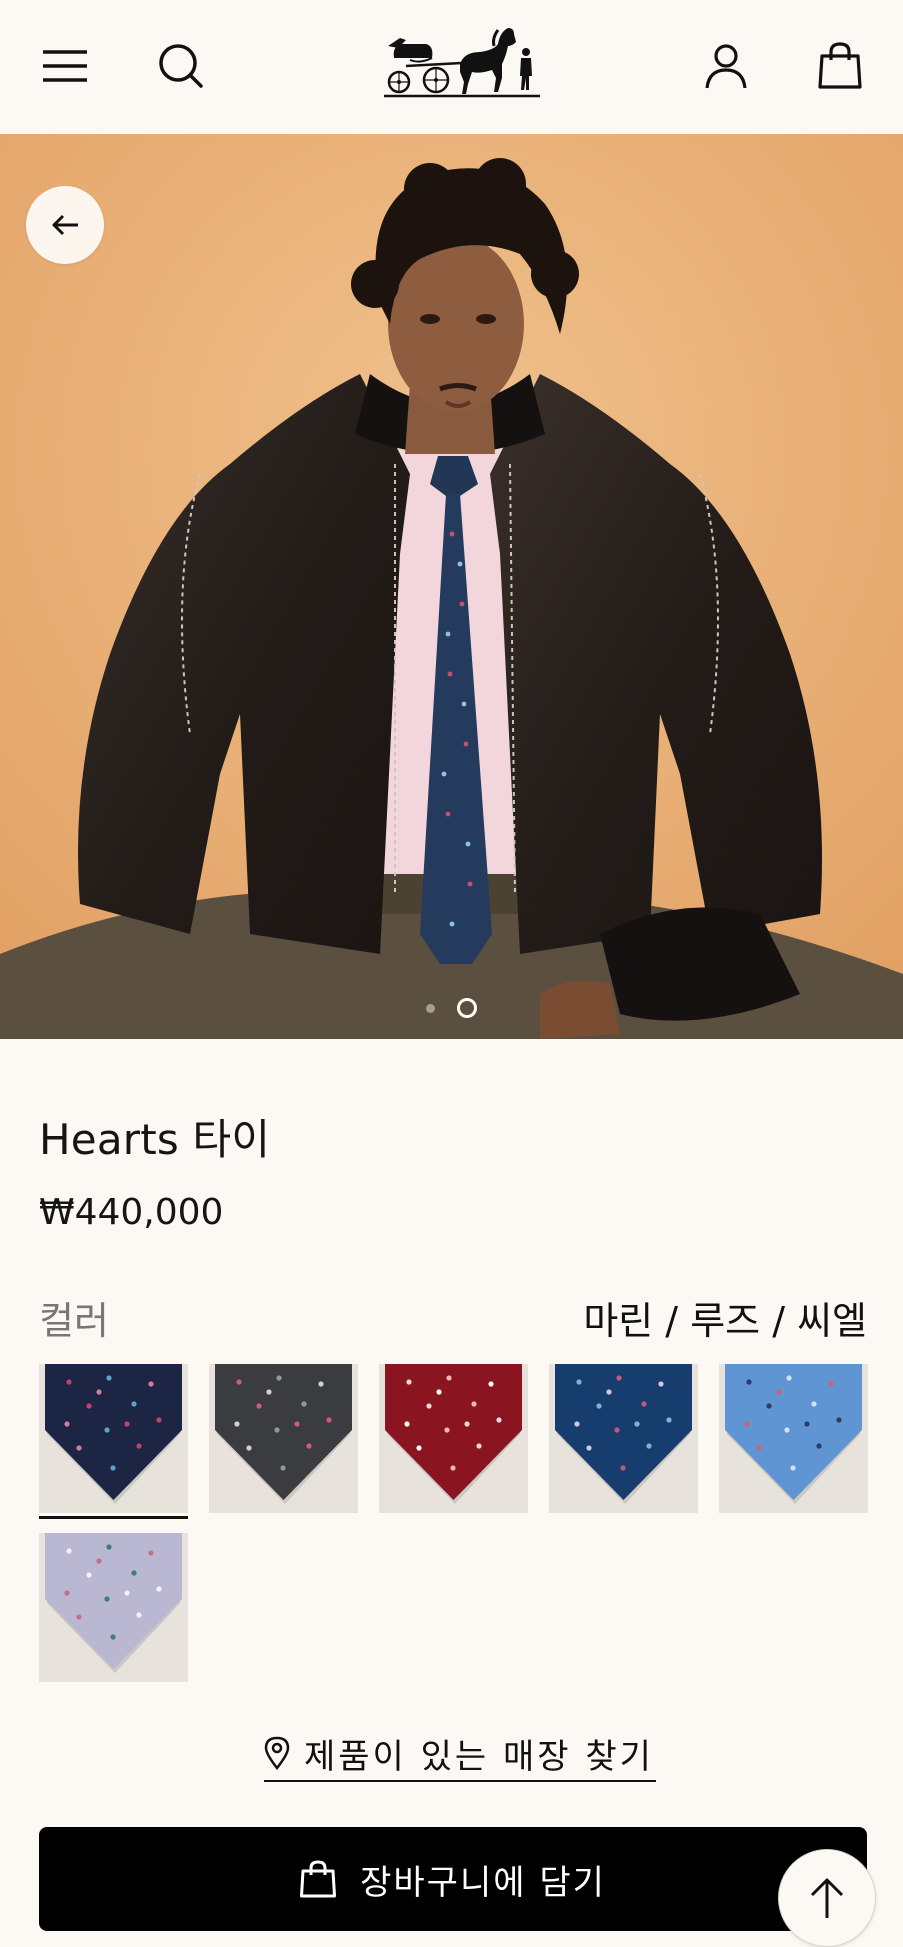 The image size is (903, 1947). I want to click on brand-logo, so click(462, 62).